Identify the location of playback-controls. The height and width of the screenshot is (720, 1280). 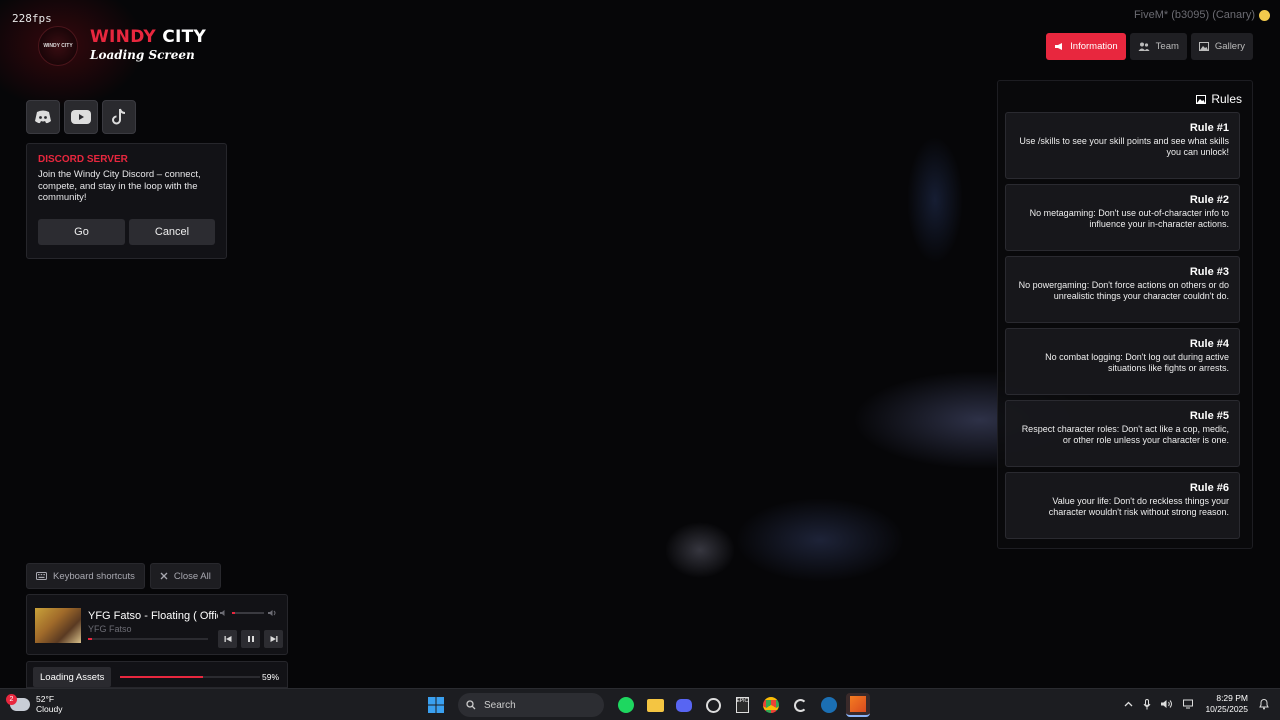
(250, 639).